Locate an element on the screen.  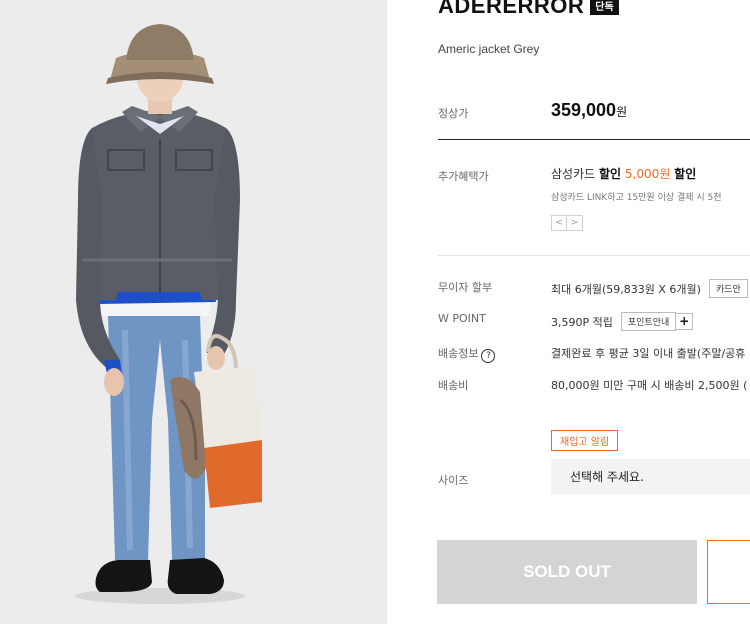
benefit-detail: 삼성카드 LINK하고 15만원 이상 결제 시 5천 is located at coordinates (636, 198).